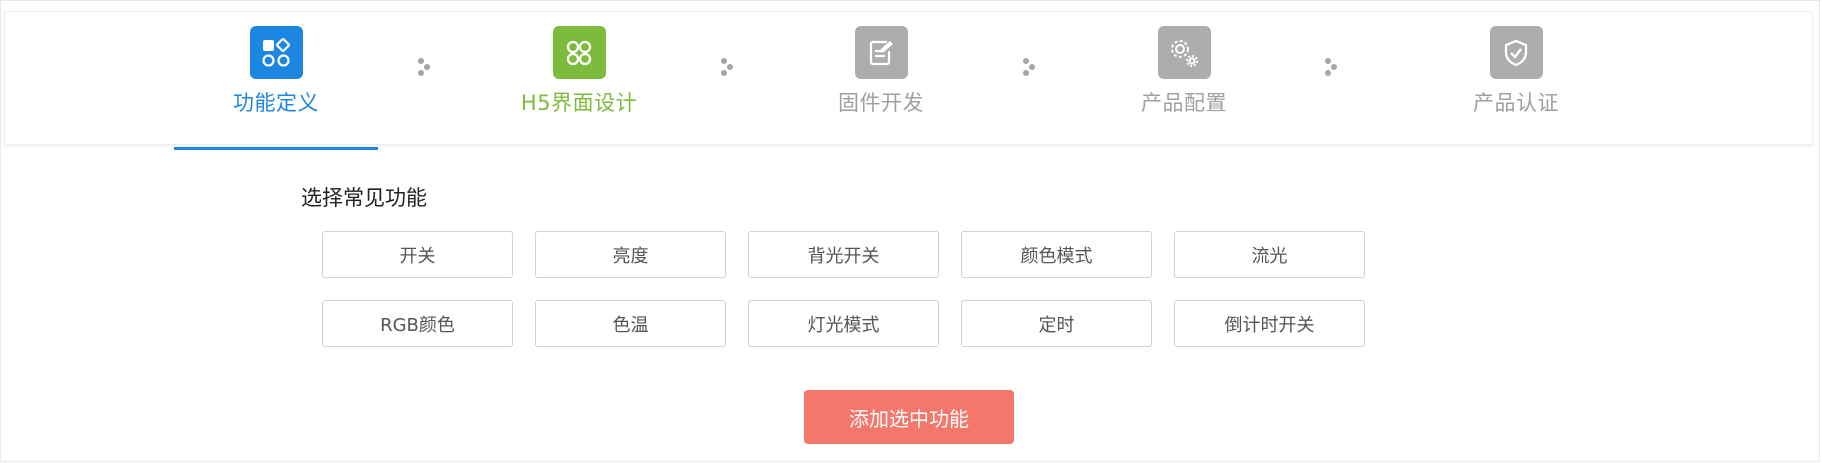 This screenshot has width=1822, height=463. Describe the element at coordinates (579, 103) in the screenshot. I see `step-label: H5界面设计` at that location.